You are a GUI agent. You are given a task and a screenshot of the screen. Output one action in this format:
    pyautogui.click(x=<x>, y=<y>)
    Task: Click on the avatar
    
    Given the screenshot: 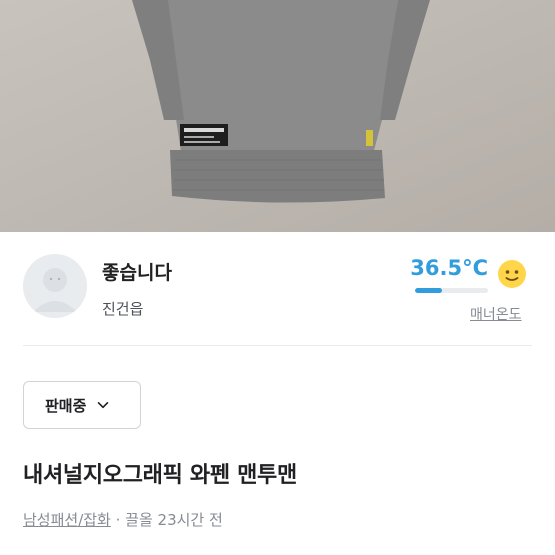 What is the action you would take?
    pyautogui.click(x=55, y=286)
    